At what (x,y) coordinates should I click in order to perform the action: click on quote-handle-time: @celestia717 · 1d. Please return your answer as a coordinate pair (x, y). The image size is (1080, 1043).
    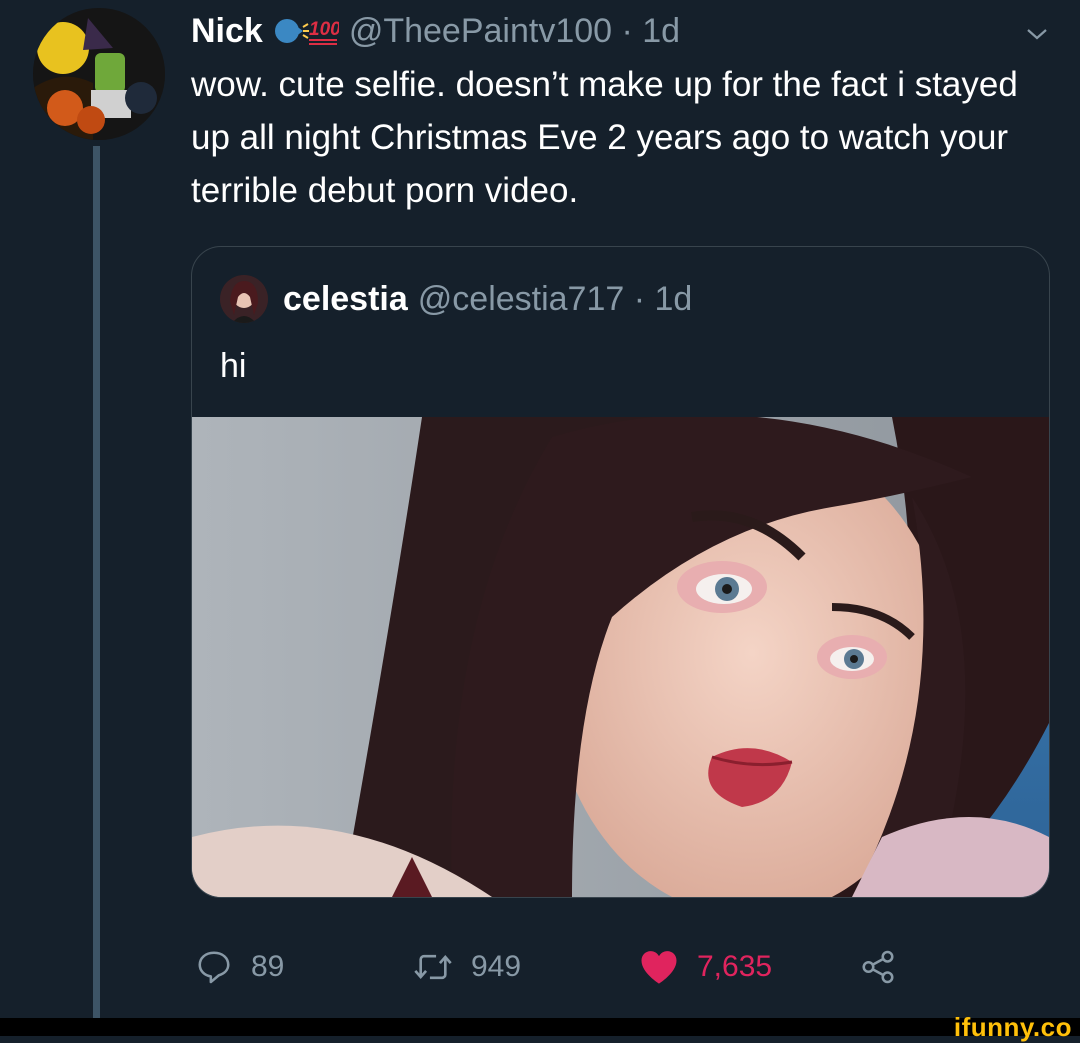
    Looking at the image, I should click on (555, 299).